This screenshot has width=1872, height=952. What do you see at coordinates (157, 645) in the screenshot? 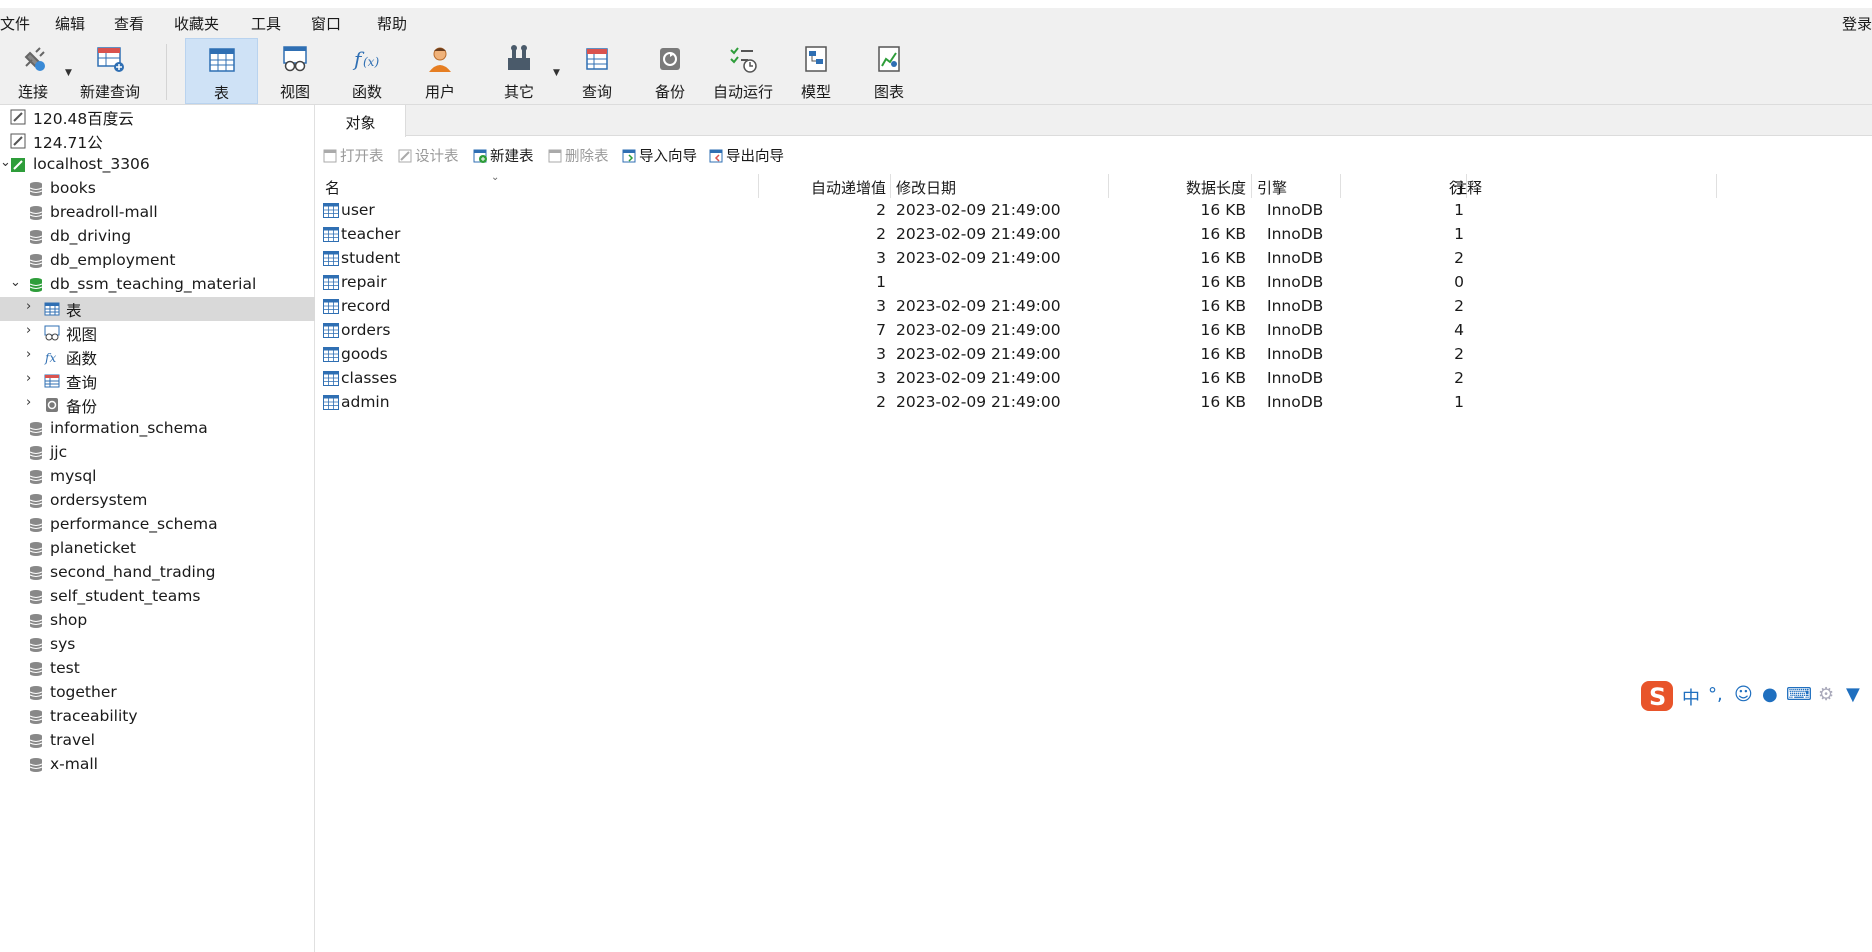
I see `tree-database: sys` at bounding box center [157, 645].